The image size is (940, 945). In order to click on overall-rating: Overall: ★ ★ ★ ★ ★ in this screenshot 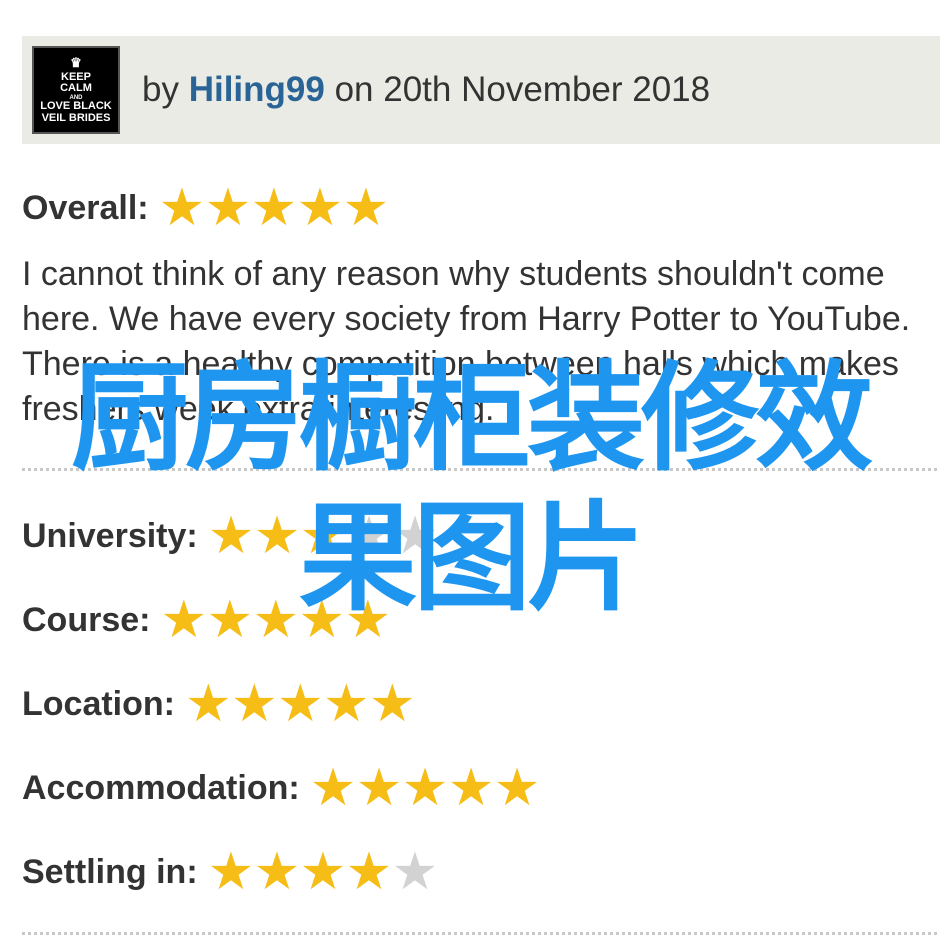, I will do `click(205, 208)`.